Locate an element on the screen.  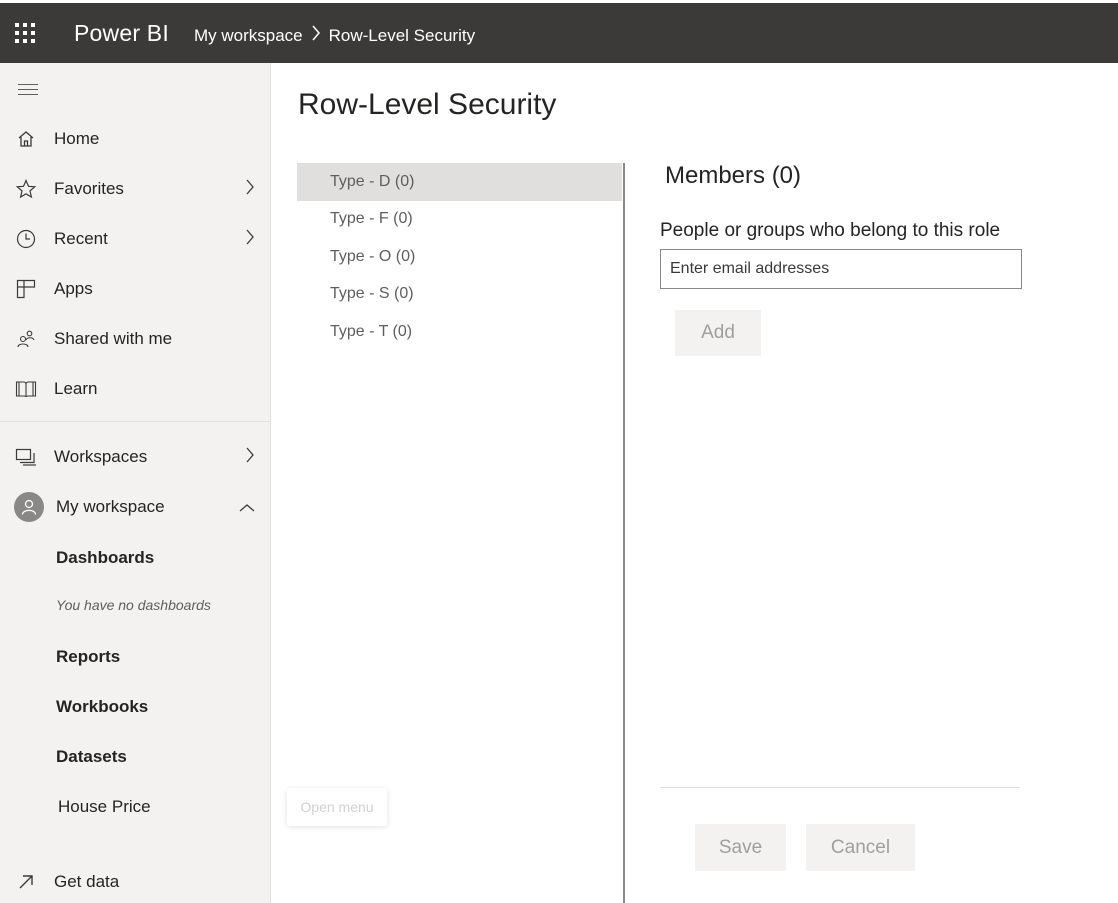
open-menu-tooltip: Open menu is located at coordinates (337, 807).